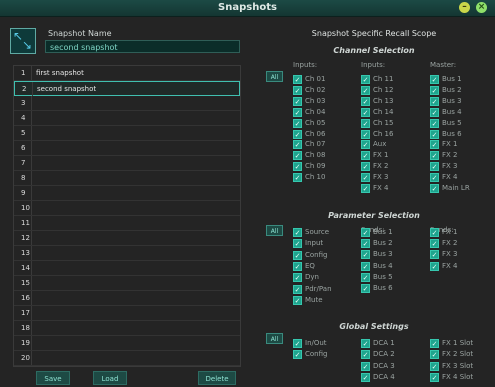 This screenshot has width=495, height=387. Describe the element at coordinates (450, 266) in the screenshot. I see `checkbox-label: FX 4` at that location.